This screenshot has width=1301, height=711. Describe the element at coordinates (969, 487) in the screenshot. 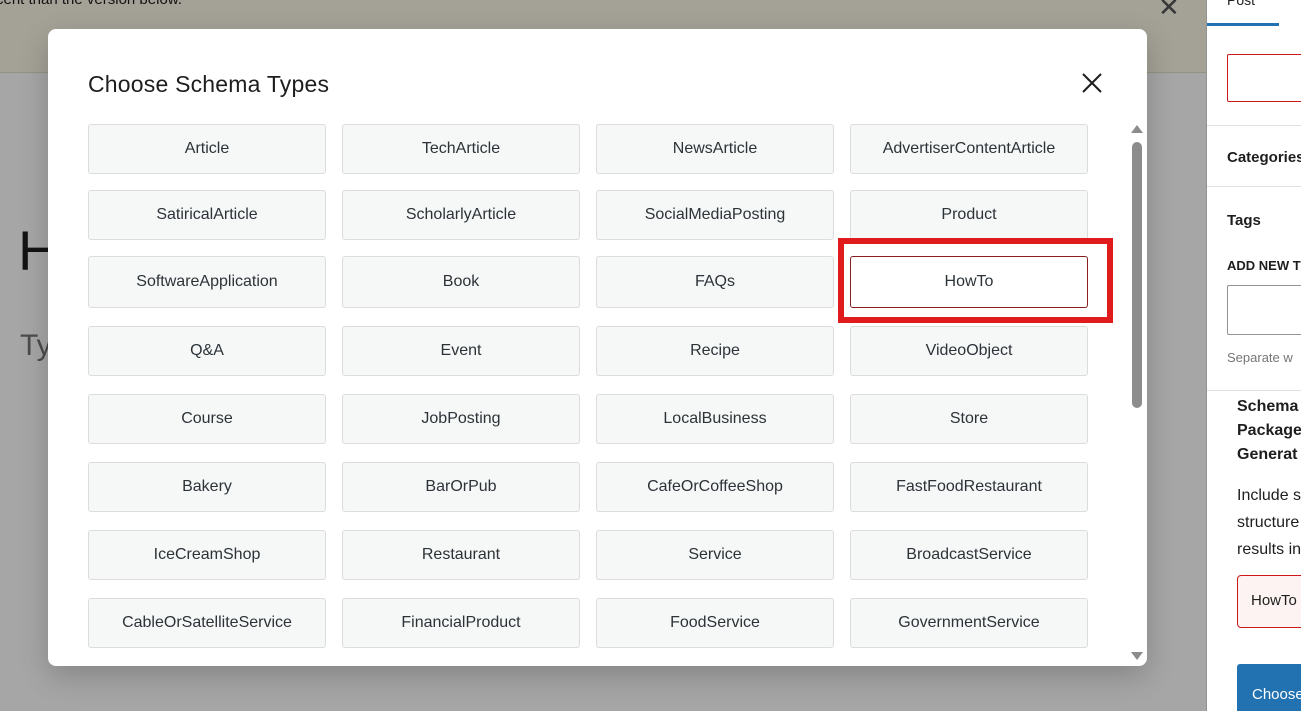

I see `schema-type-button-fastfoodrestaurant: FastFoodRestaurant` at that location.